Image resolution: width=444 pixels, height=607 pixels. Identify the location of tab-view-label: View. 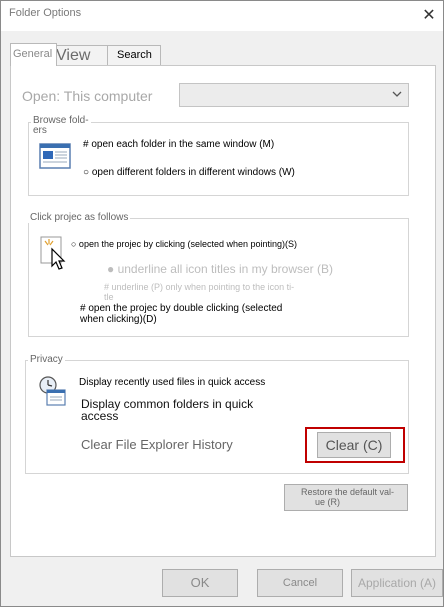
(73, 55).